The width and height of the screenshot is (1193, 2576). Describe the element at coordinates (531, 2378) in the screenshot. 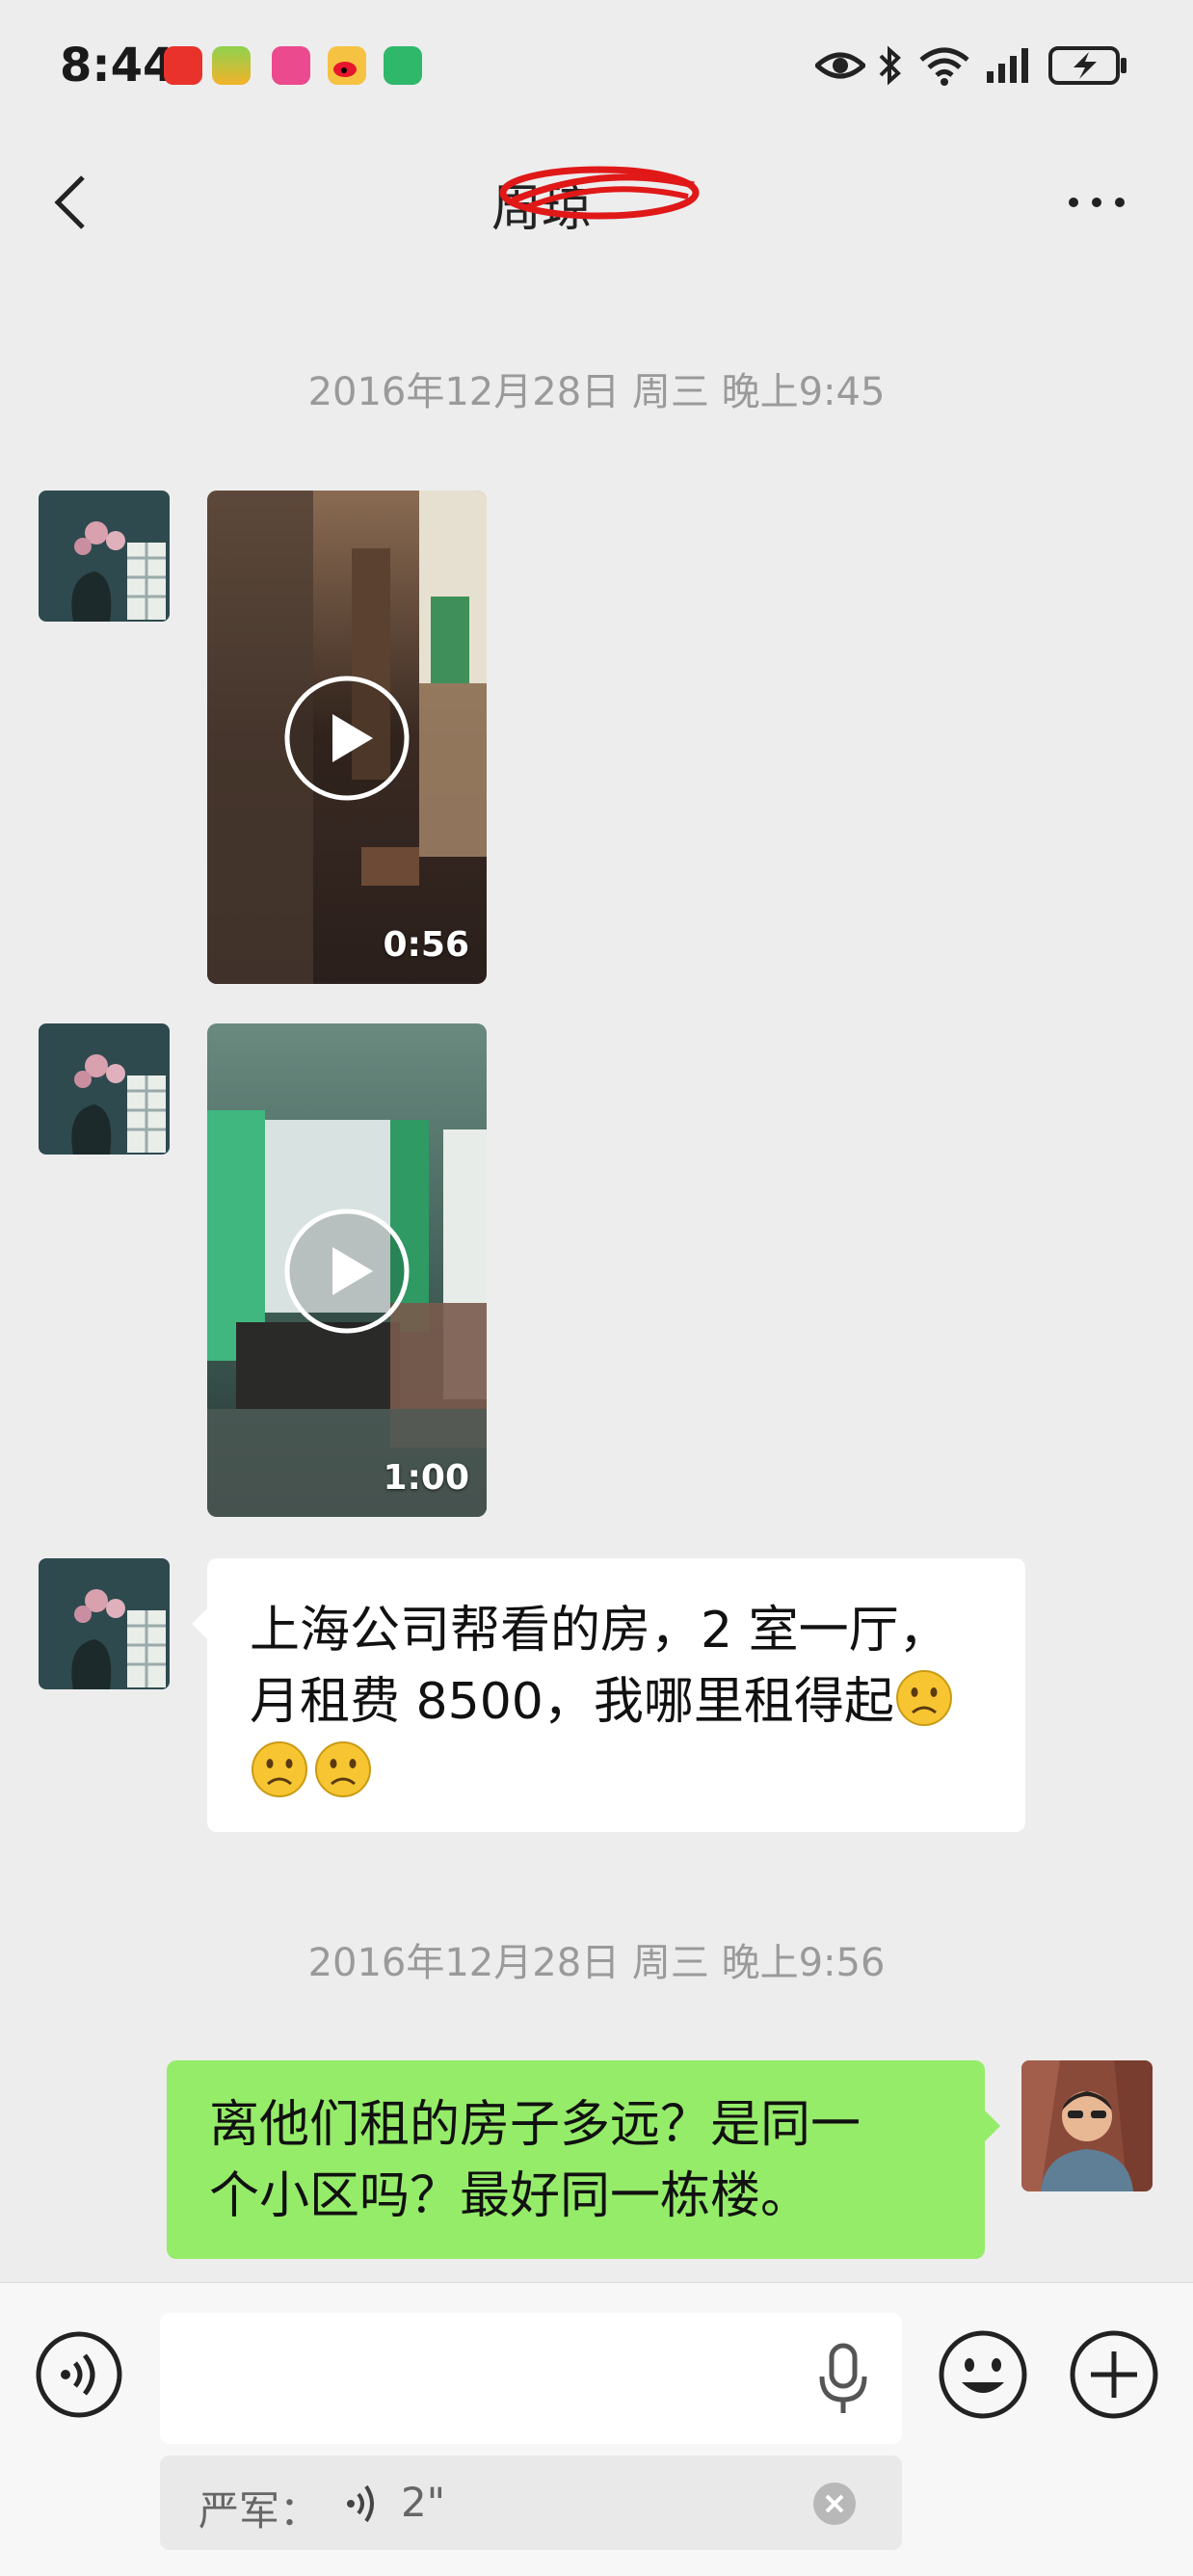

I see `message-input-field` at that location.